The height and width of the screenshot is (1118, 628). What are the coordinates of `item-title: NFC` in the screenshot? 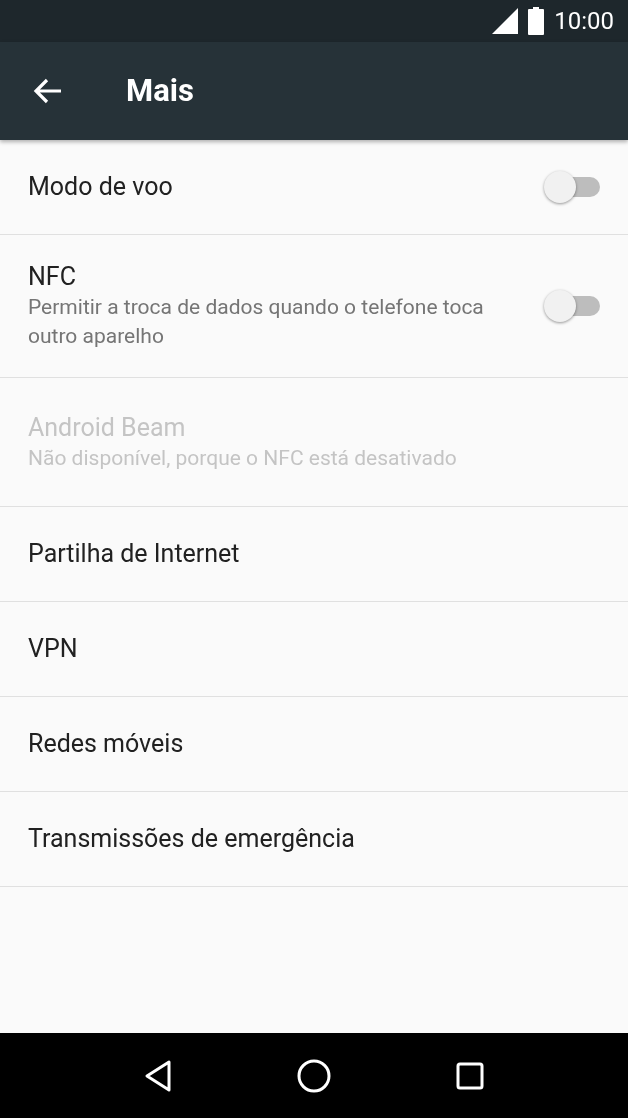 It's located at (52, 277).